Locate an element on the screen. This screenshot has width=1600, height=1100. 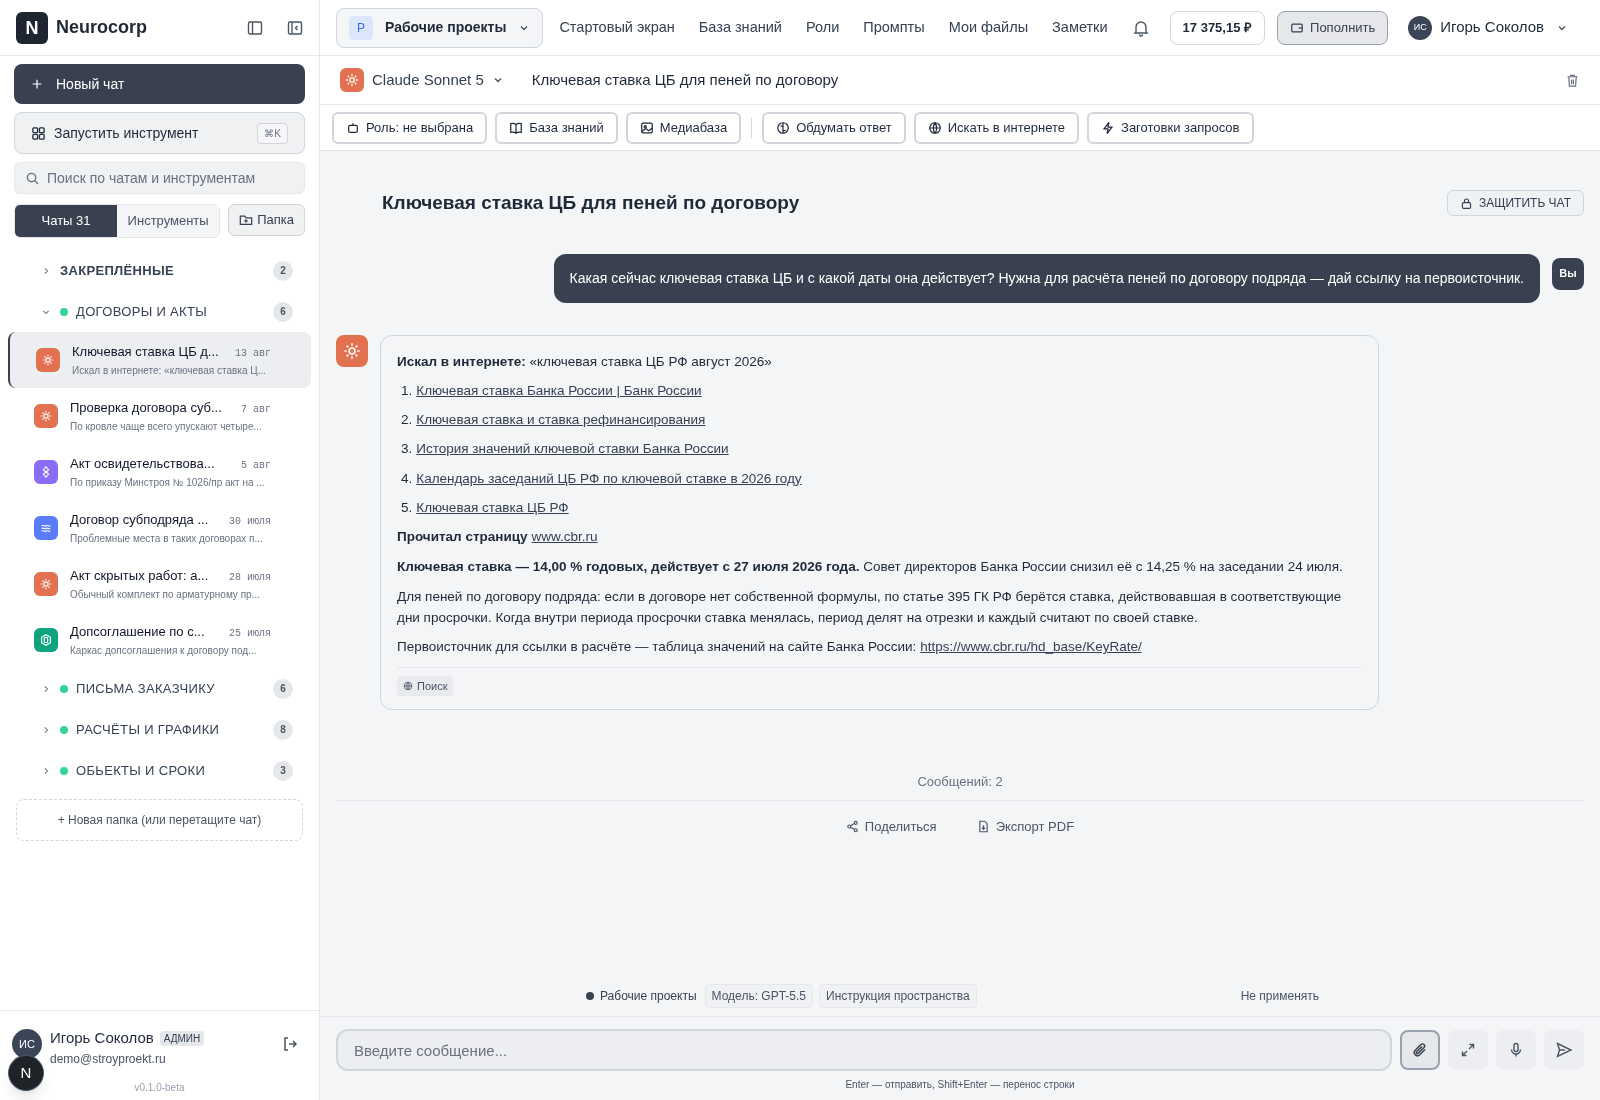
nav-link: Роли is located at coordinates (822, 27).